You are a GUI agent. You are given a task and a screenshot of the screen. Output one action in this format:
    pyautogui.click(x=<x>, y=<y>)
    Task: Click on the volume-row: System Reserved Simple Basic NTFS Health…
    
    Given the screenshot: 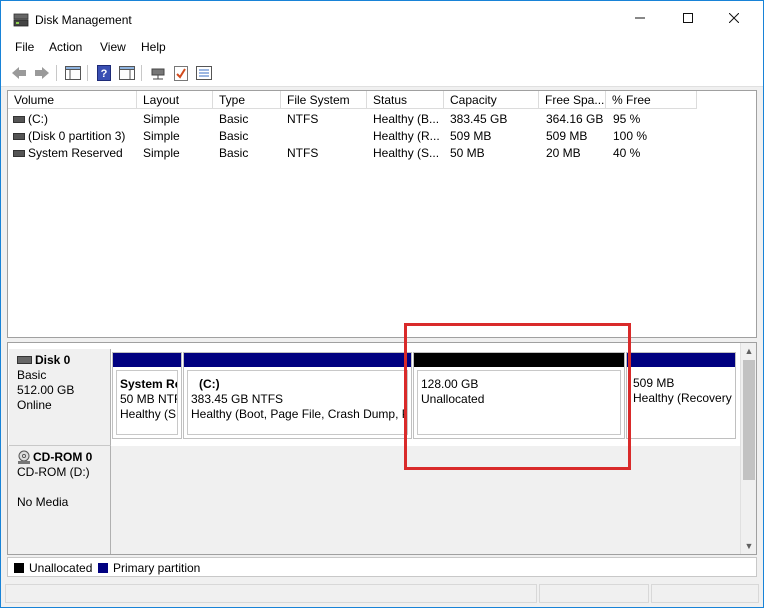 What is the action you would take?
    pyautogui.click(x=382, y=153)
    